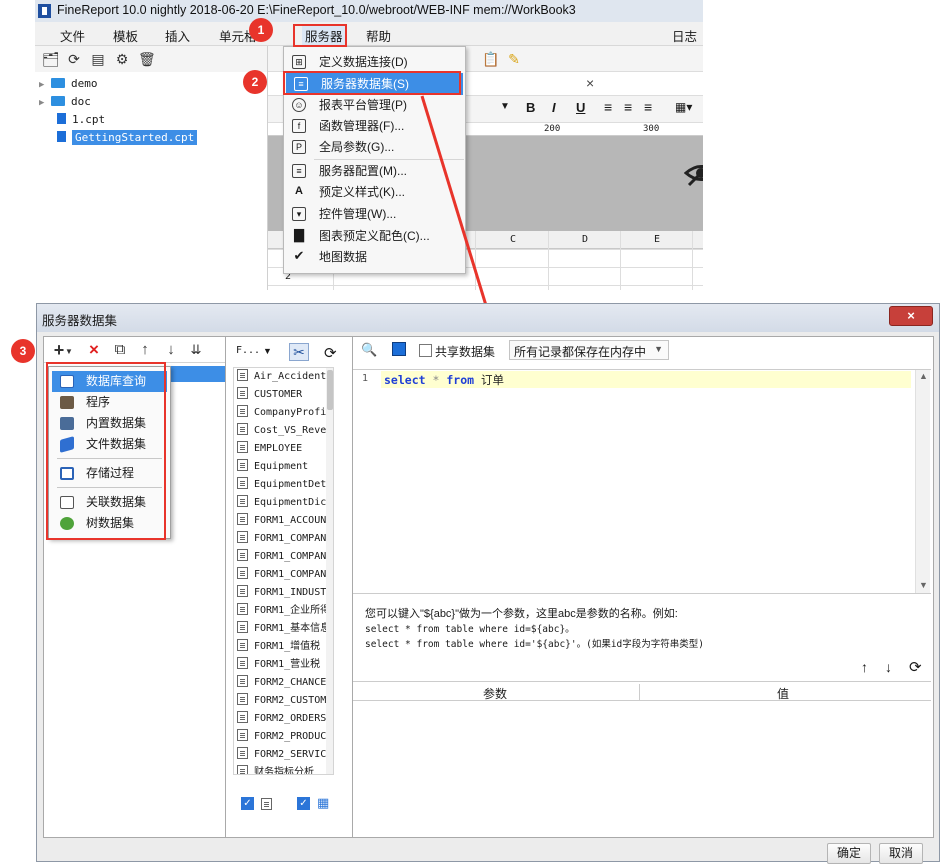 The width and height of the screenshot is (943, 864). I want to click on user-icon: ☺, so click(299, 105).